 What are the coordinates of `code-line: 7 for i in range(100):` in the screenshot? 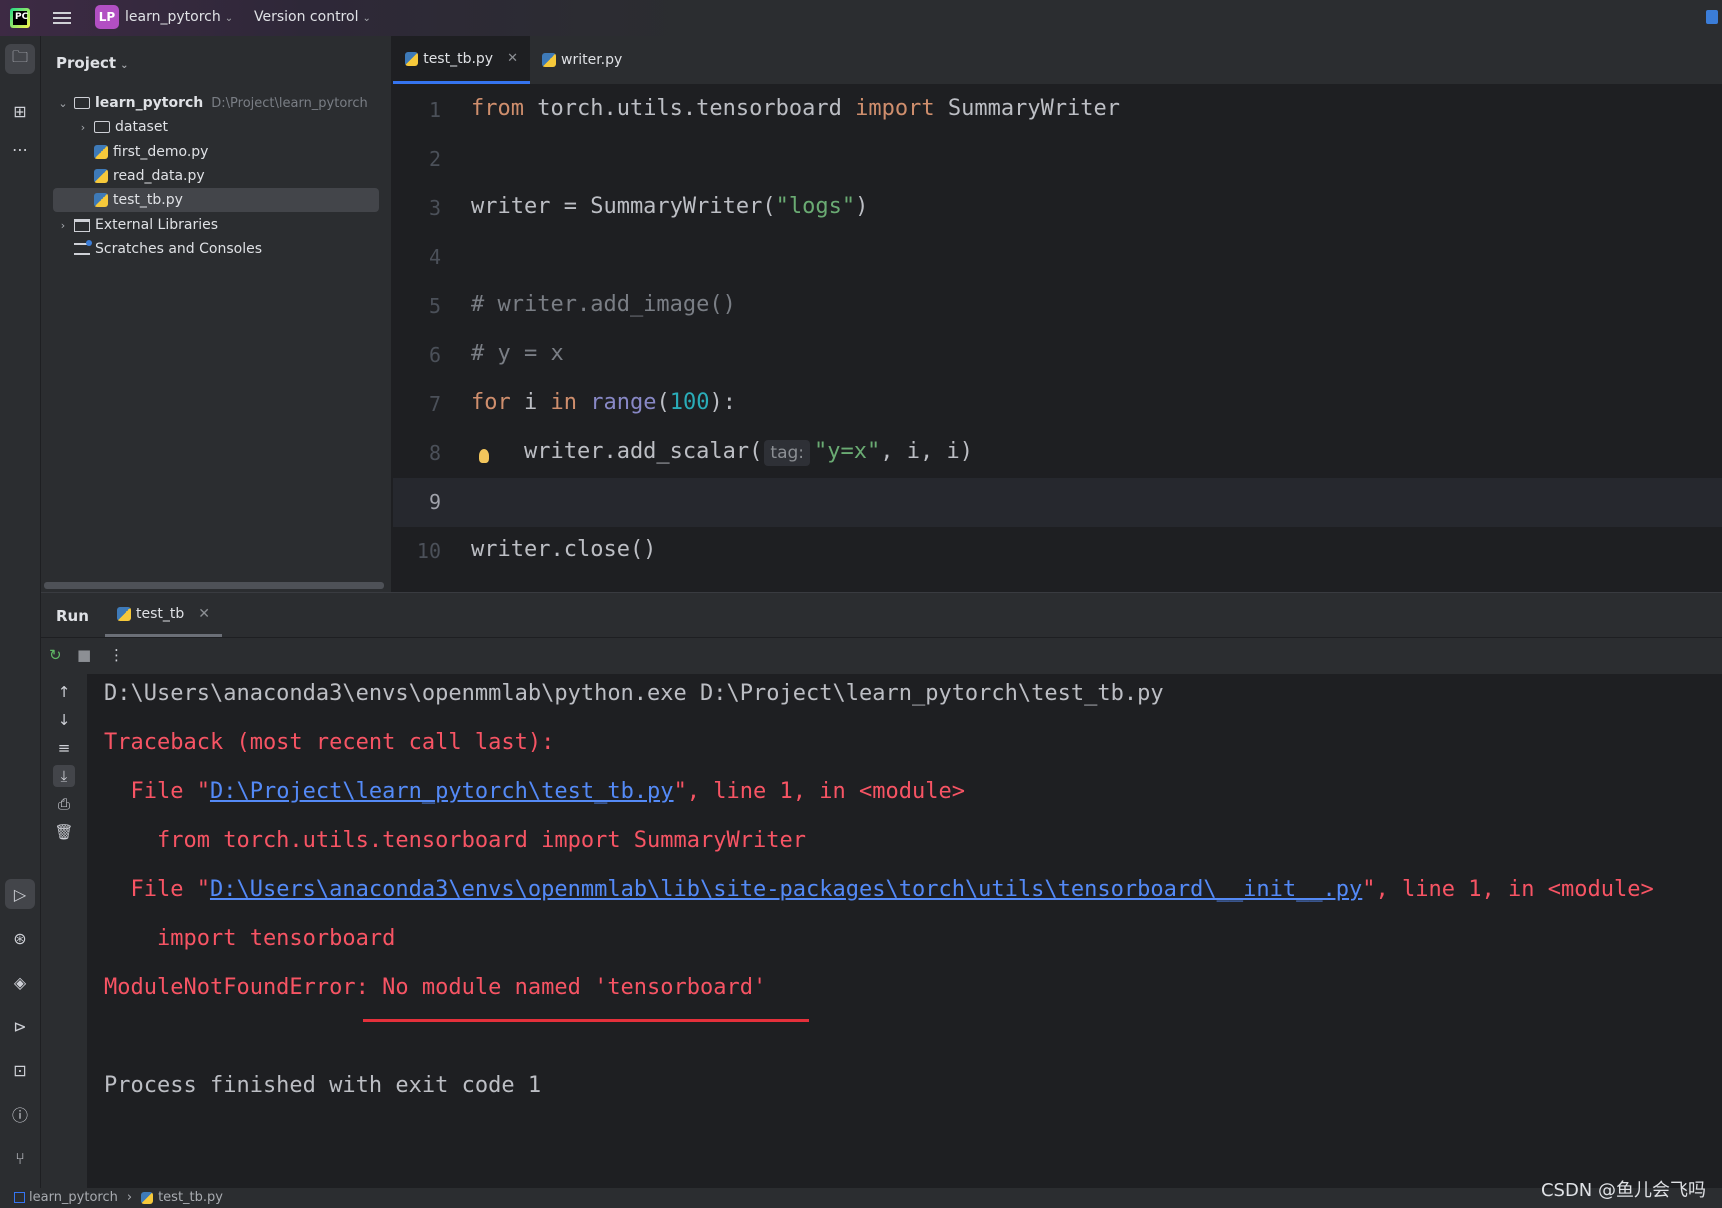 It's located at (1057, 404).